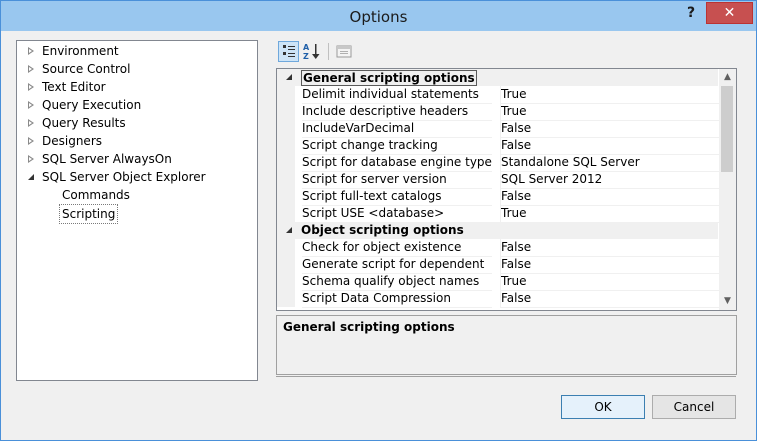 The width and height of the screenshot is (757, 441). Describe the element at coordinates (382, 230) in the screenshot. I see `category-label: Object scripting options` at that location.